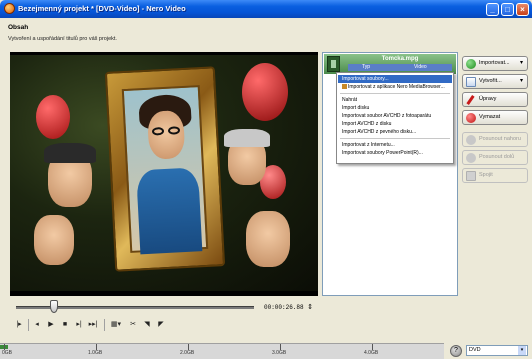  What do you see at coordinates (19, 325) in the screenshot?
I see `go-to-start-icon: |▸` at bounding box center [19, 325].